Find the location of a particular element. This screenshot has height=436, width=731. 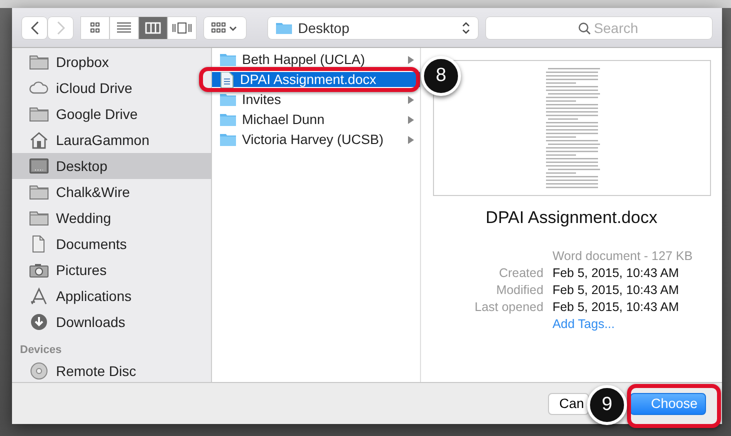

section-heading: Devices is located at coordinates (41, 350).